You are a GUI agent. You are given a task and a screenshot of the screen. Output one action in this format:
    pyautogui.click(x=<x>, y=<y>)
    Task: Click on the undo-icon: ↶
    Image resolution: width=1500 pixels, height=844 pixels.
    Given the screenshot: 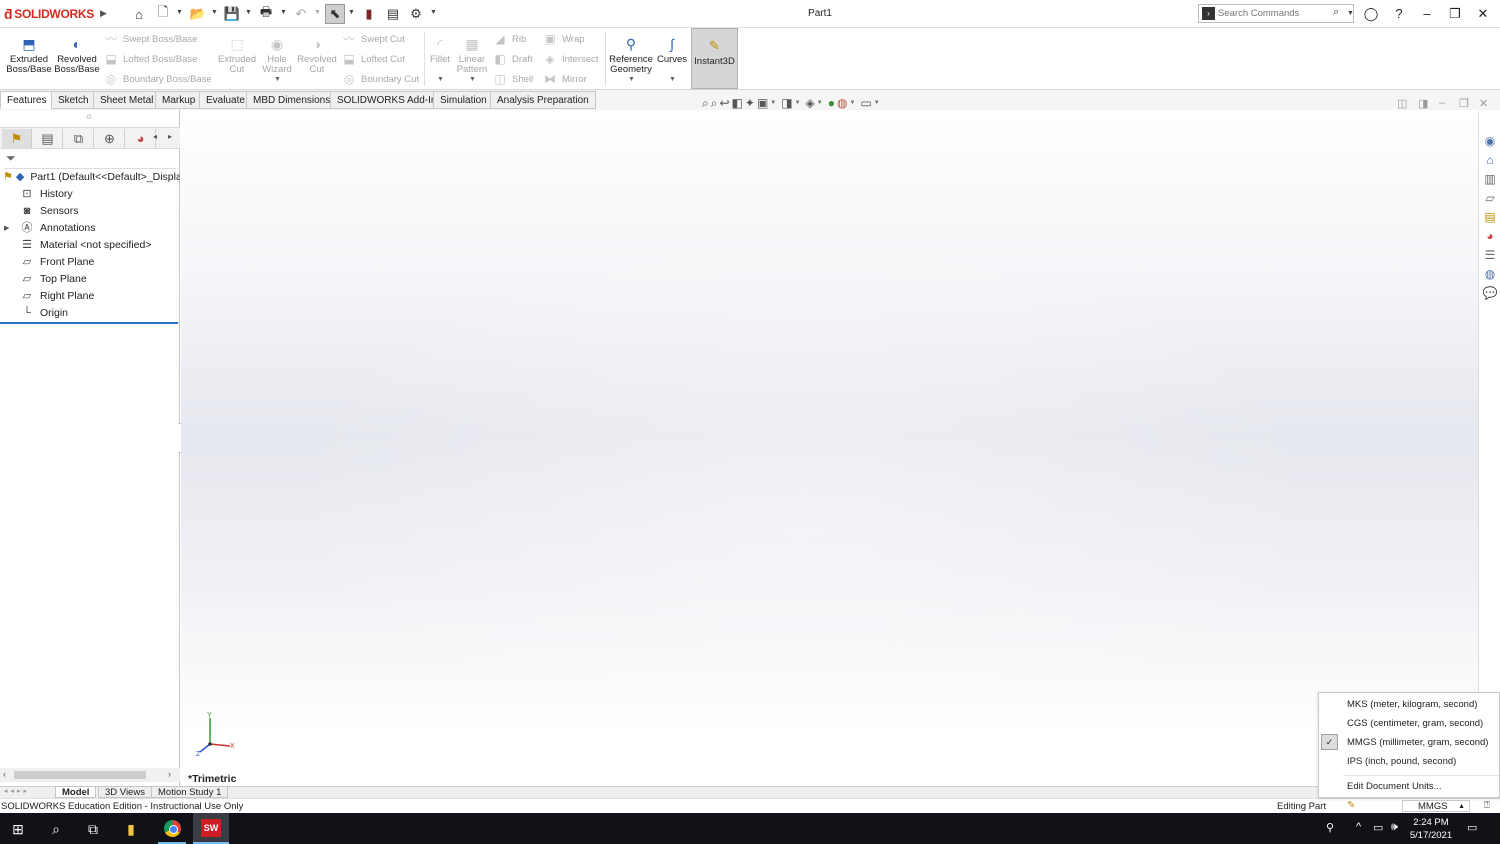 What is the action you would take?
    pyautogui.click(x=301, y=14)
    